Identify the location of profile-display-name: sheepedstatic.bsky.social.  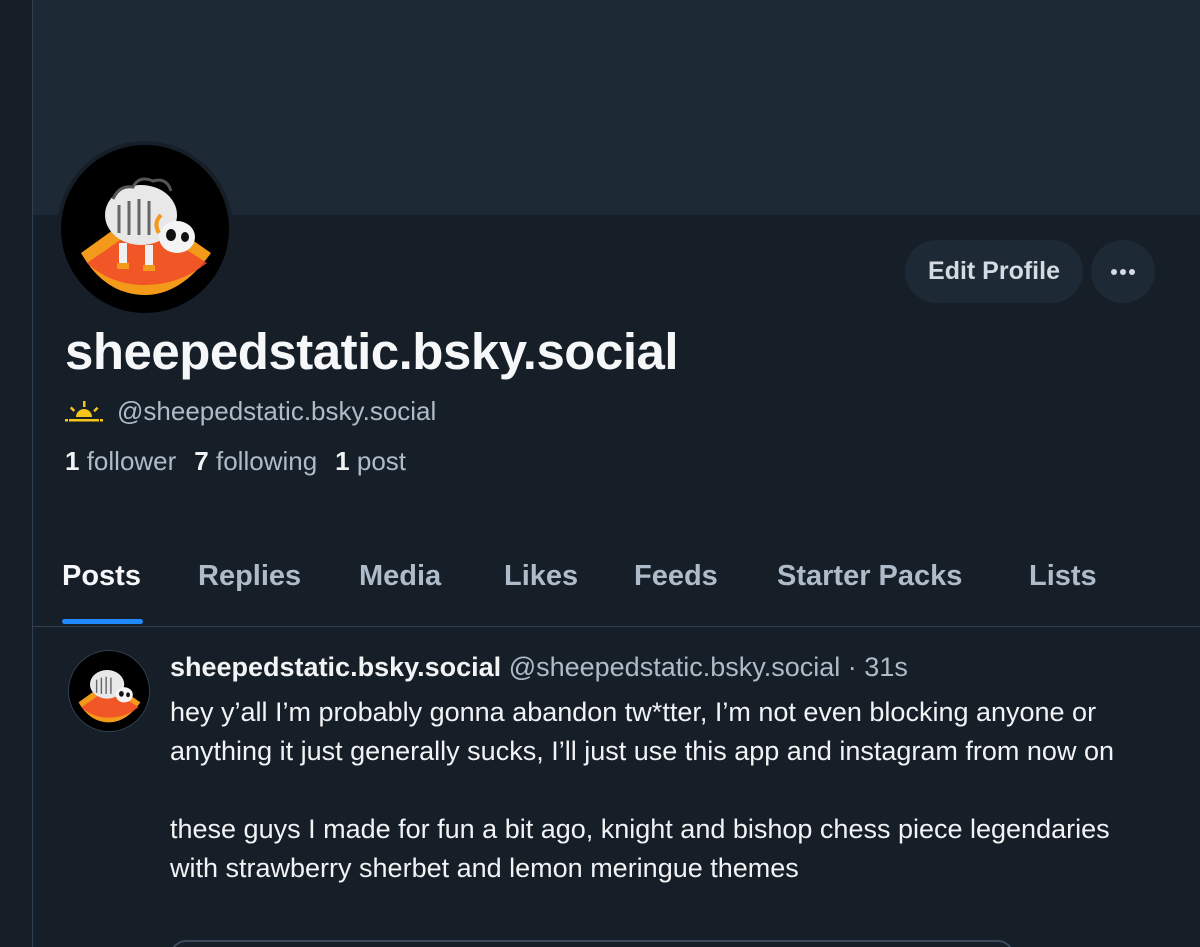
(372, 351).